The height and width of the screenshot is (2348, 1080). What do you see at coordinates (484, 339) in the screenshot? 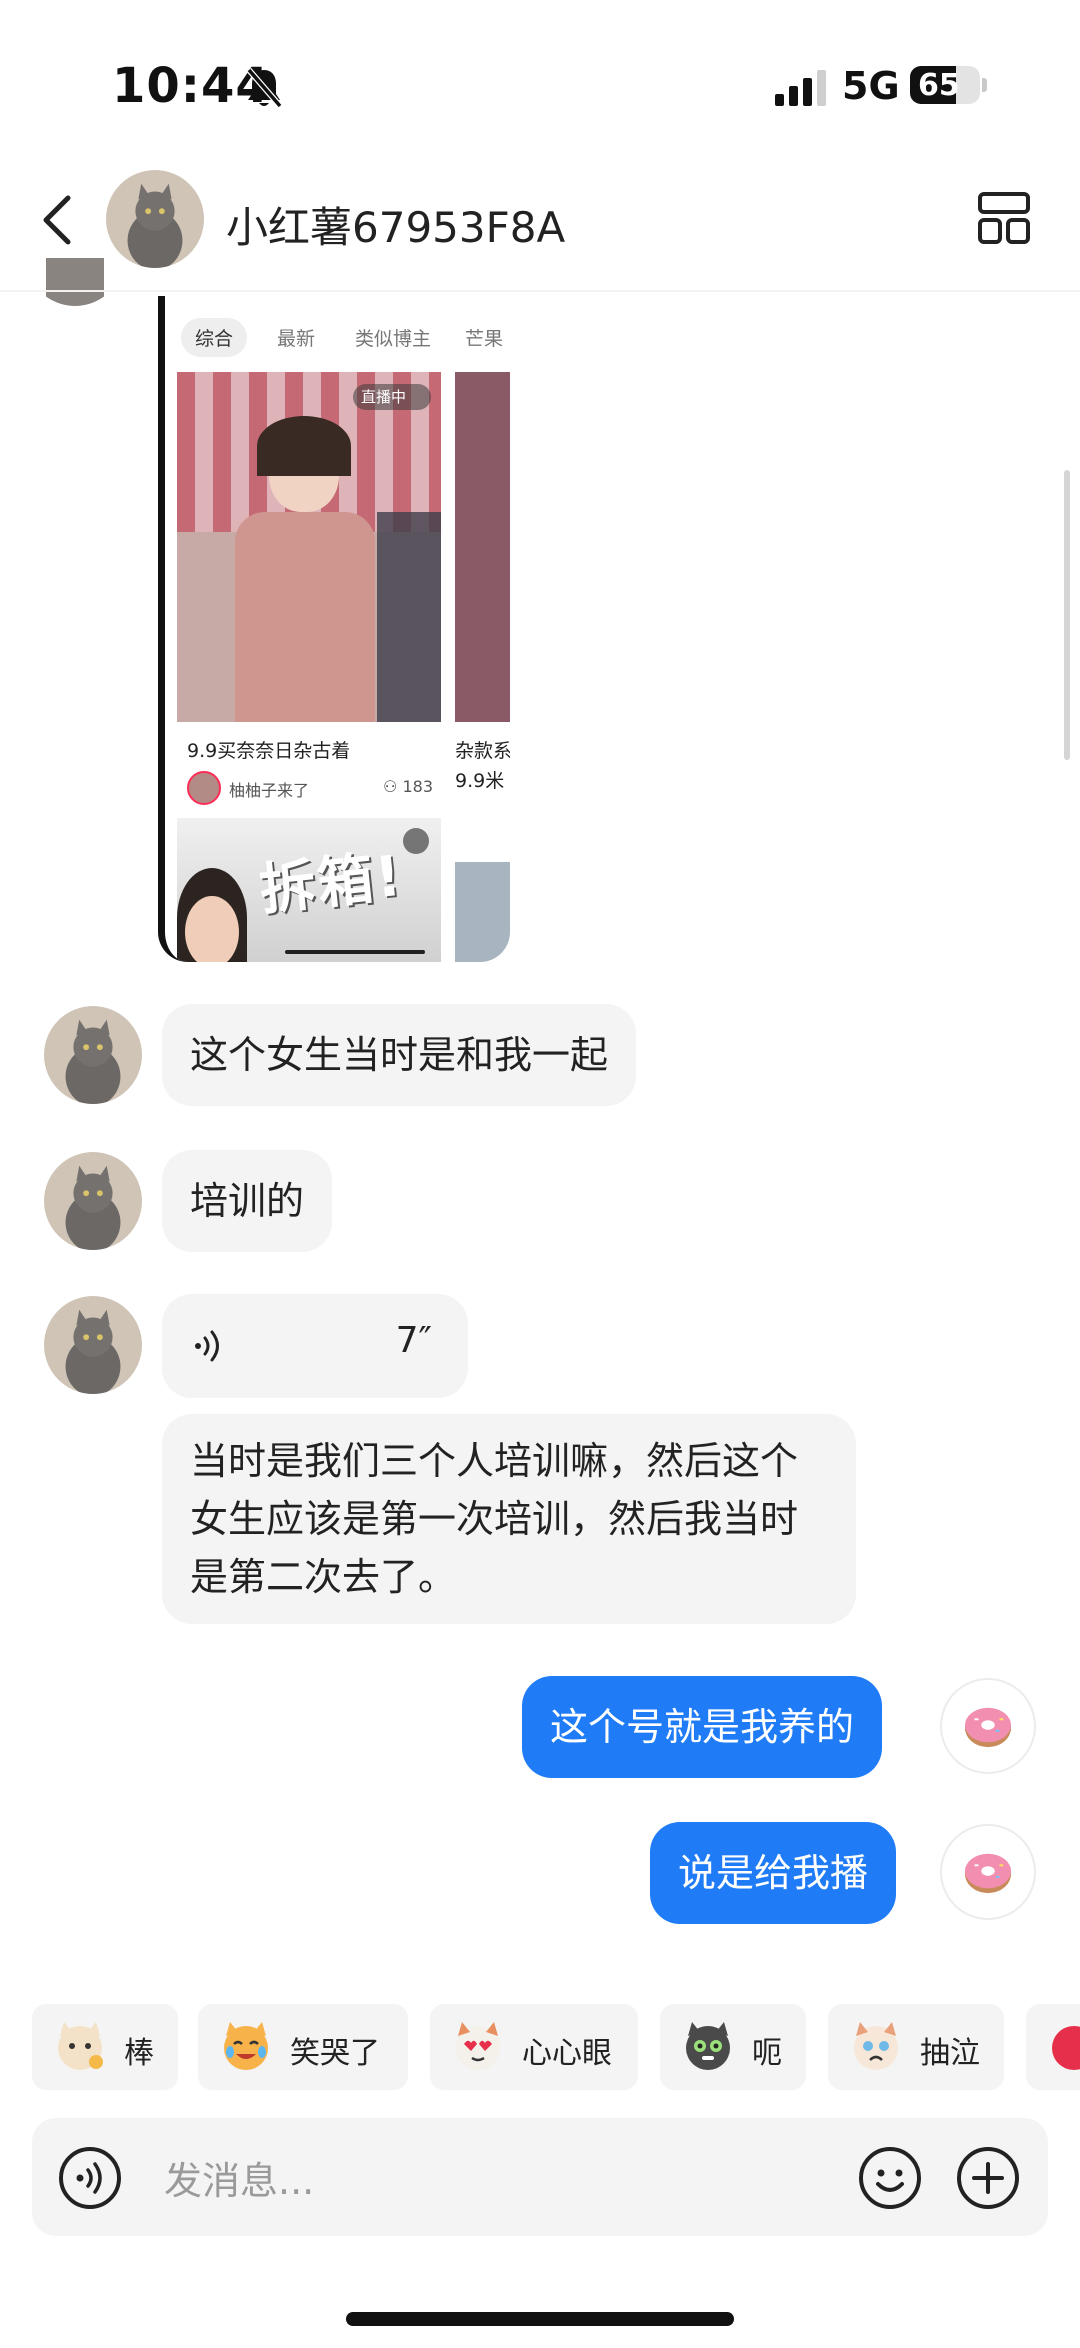
I see `post-tab-芒果: 芒果` at bounding box center [484, 339].